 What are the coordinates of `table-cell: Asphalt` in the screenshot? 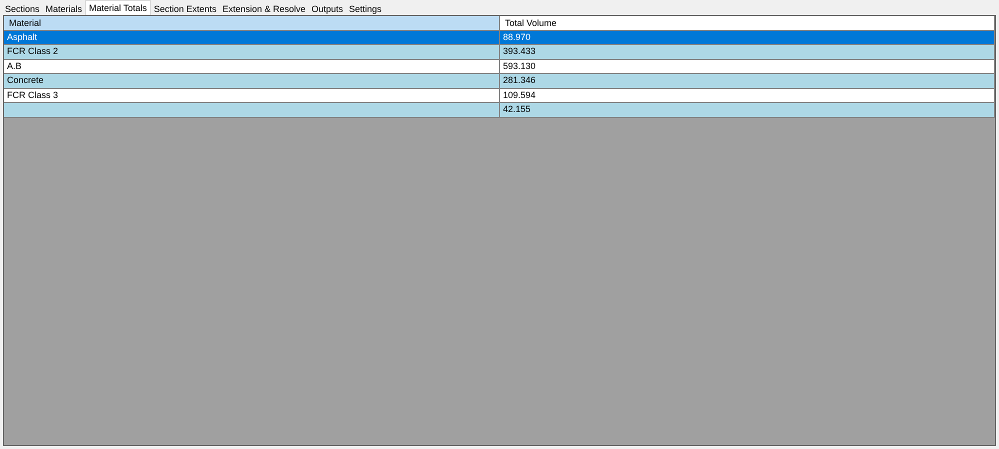 It's located at (252, 37).